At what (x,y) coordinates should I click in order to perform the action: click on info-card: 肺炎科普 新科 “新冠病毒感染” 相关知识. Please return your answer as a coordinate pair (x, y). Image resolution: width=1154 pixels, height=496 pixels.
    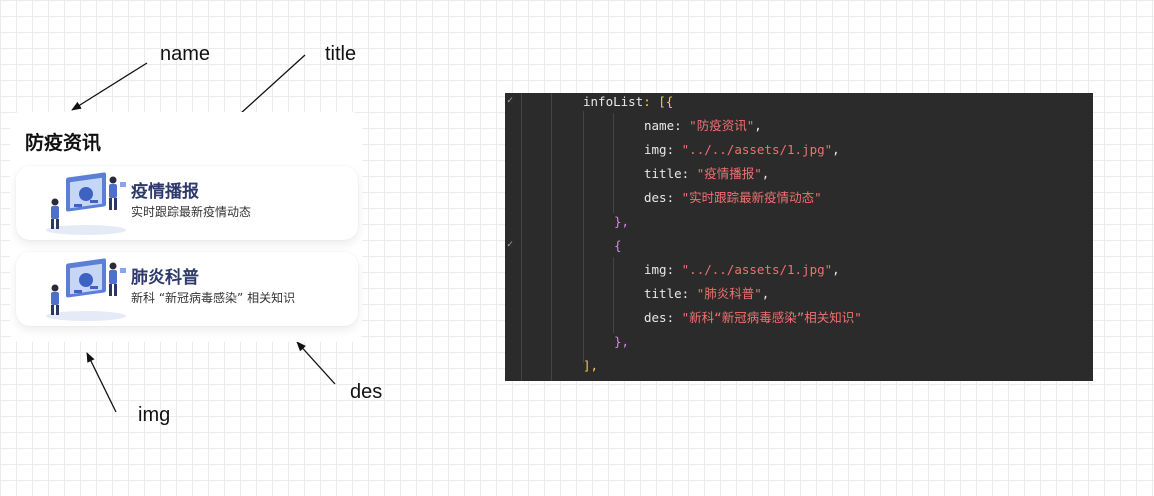
    Looking at the image, I should click on (187, 289).